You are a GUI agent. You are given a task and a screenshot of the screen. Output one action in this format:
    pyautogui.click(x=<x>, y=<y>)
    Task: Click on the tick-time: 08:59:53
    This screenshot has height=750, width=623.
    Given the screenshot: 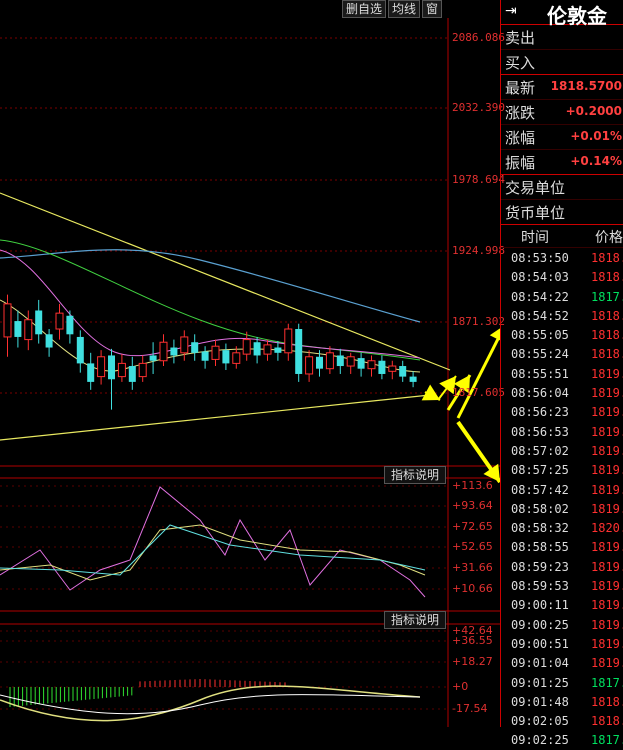 What is the action you would take?
    pyautogui.click(x=540, y=586)
    